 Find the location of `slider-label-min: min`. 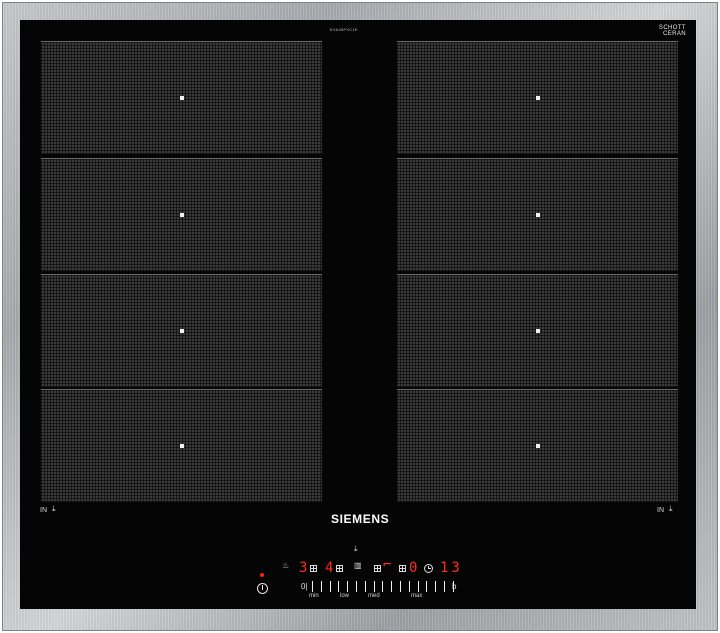

slider-label-min: min is located at coordinates (314, 596).